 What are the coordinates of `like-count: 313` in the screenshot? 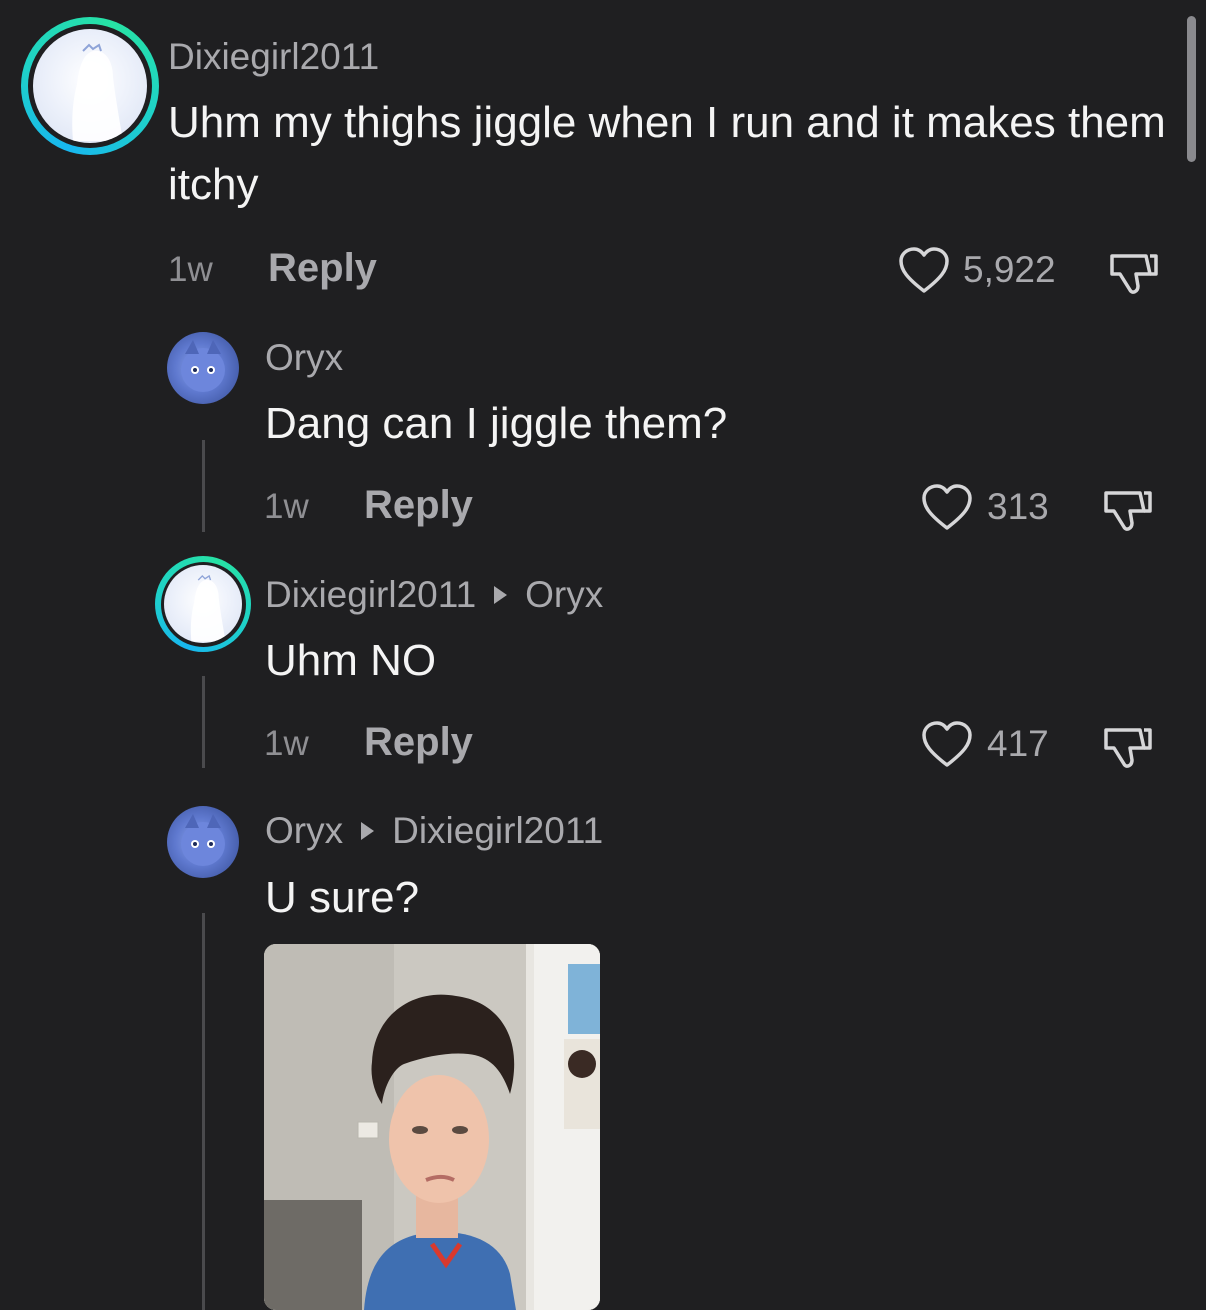 It's located at (1018, 506).